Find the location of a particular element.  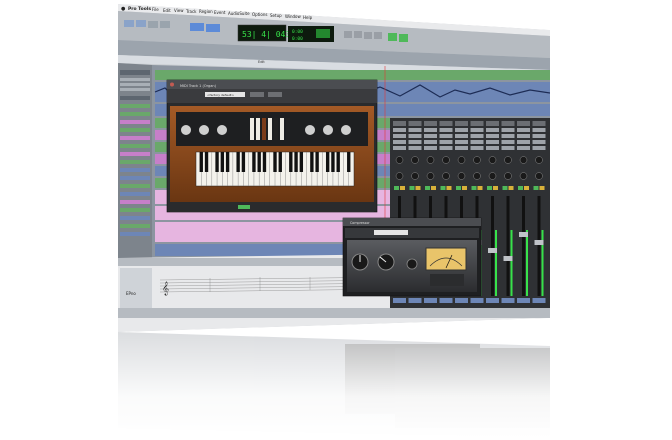

organ-plugin-title: MIDI Track 1 (Organ) is located at coordinates (198, 86).